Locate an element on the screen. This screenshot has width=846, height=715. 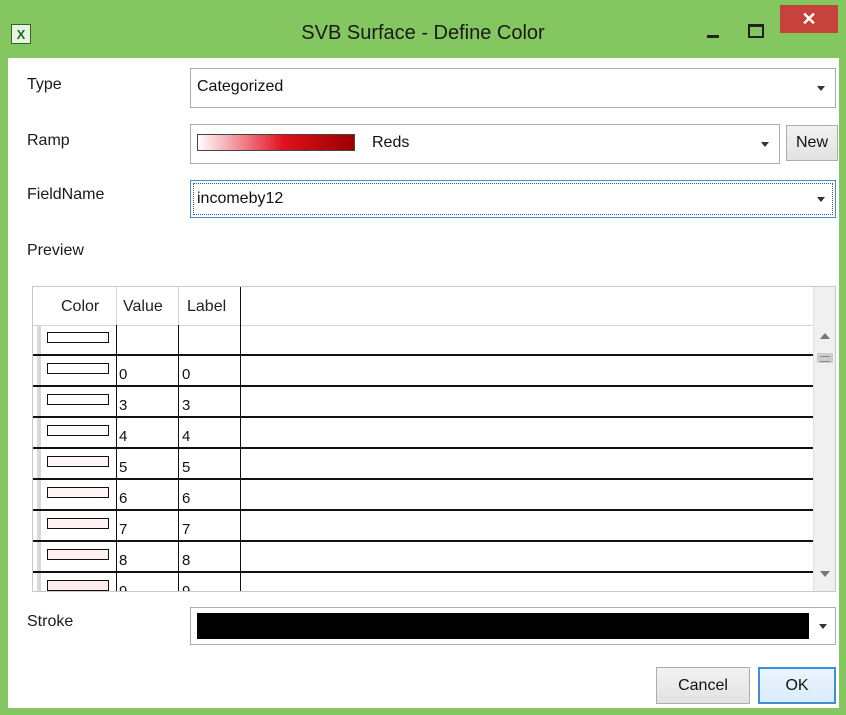
close-button: ✕ is located at coordinates (809, 19).